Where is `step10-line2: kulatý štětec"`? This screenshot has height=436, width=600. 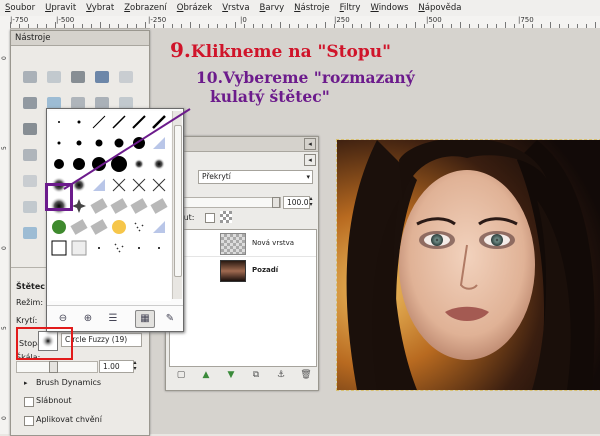
step10-line2: kulatý štětec" is located at coordinates (270, 96).